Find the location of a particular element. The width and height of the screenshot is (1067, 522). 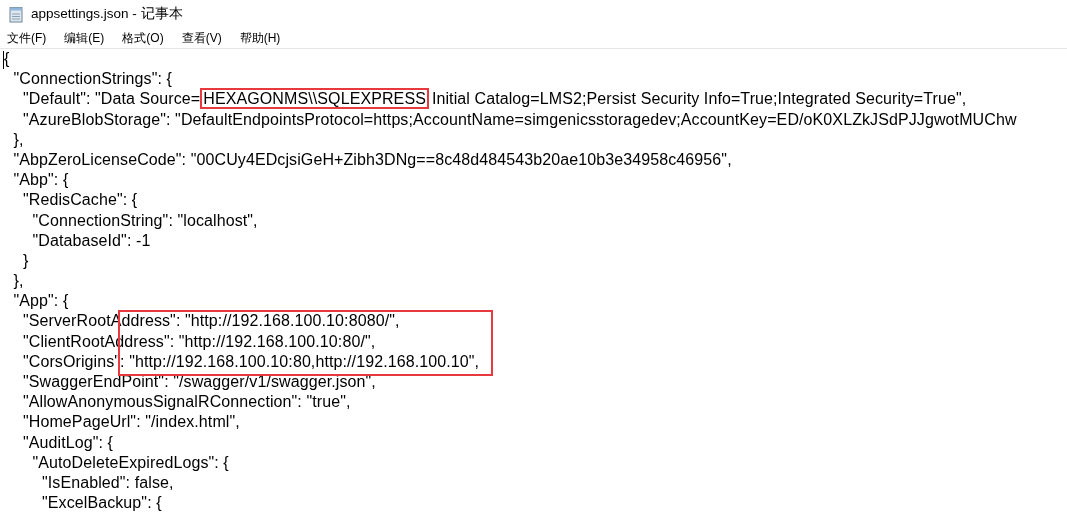

menu-item: 文件(F) is located at coordinates (27, 38).